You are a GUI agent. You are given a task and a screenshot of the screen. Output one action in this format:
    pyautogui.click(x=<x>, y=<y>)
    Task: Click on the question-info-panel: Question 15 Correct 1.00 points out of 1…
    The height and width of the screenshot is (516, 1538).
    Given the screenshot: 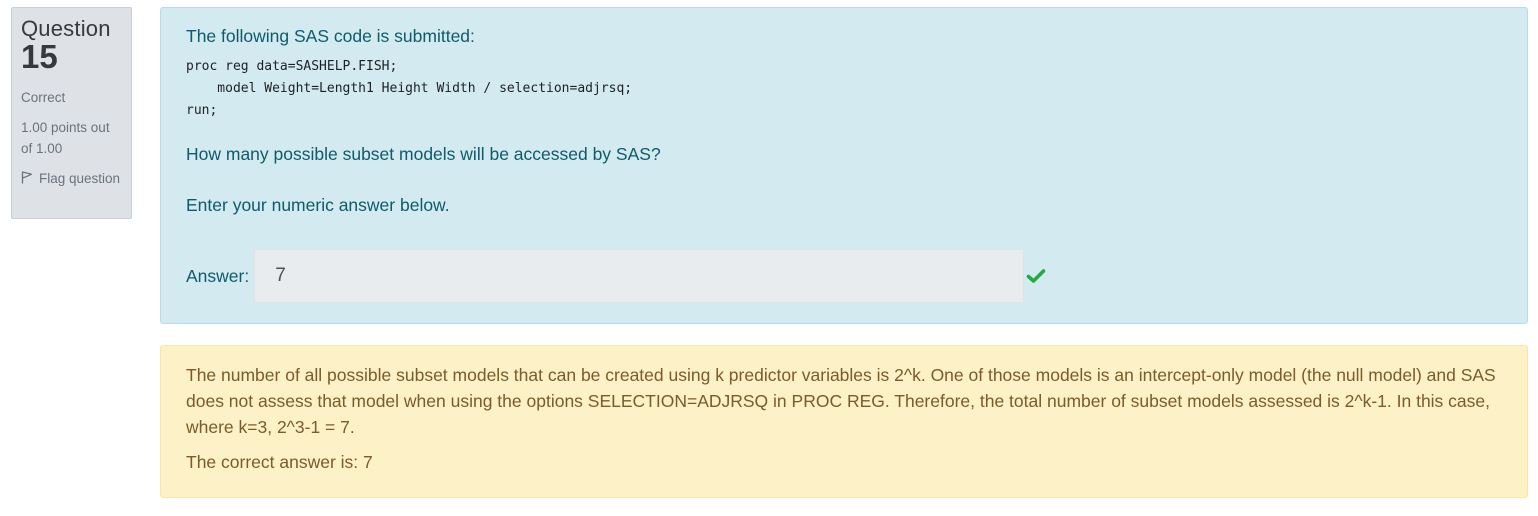 What is the action you would take?
    pyautogui.click(x=71, y=113)
    